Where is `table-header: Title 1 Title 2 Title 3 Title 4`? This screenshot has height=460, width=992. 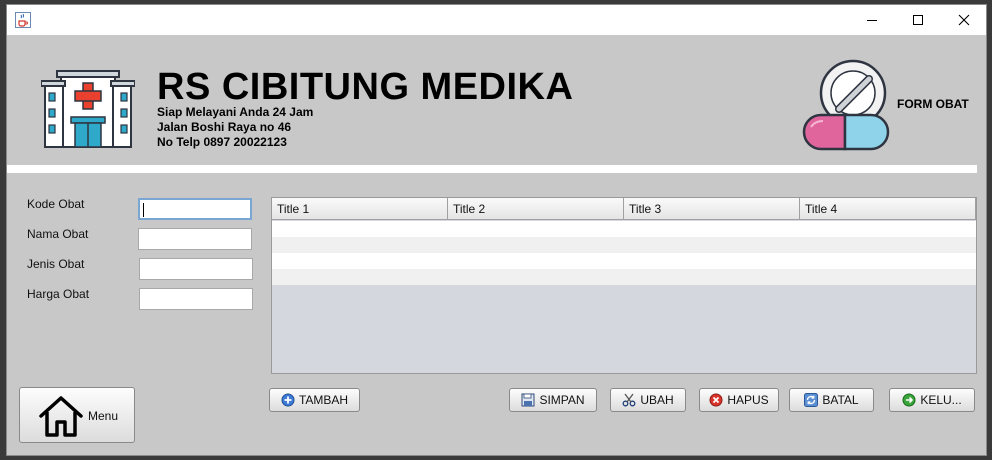 table-header: Title 1 Title 2 Title 3 Title 4 is located at coordinates (624, 209).